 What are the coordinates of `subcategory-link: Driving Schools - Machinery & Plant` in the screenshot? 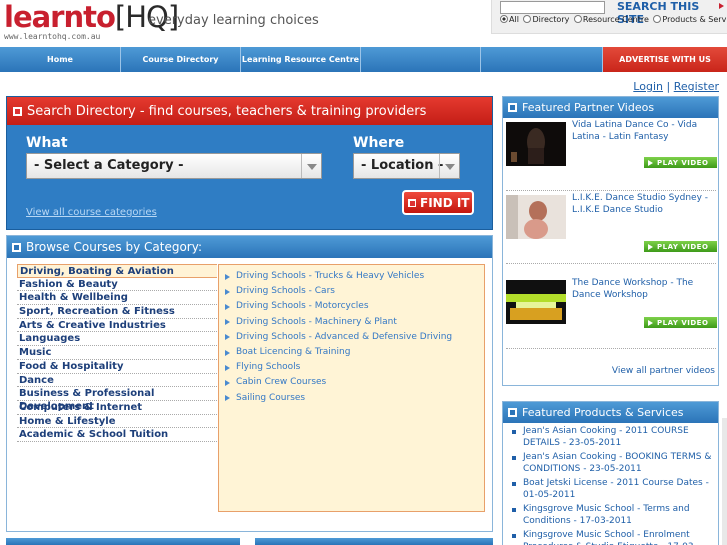 It's located at (351, 322).